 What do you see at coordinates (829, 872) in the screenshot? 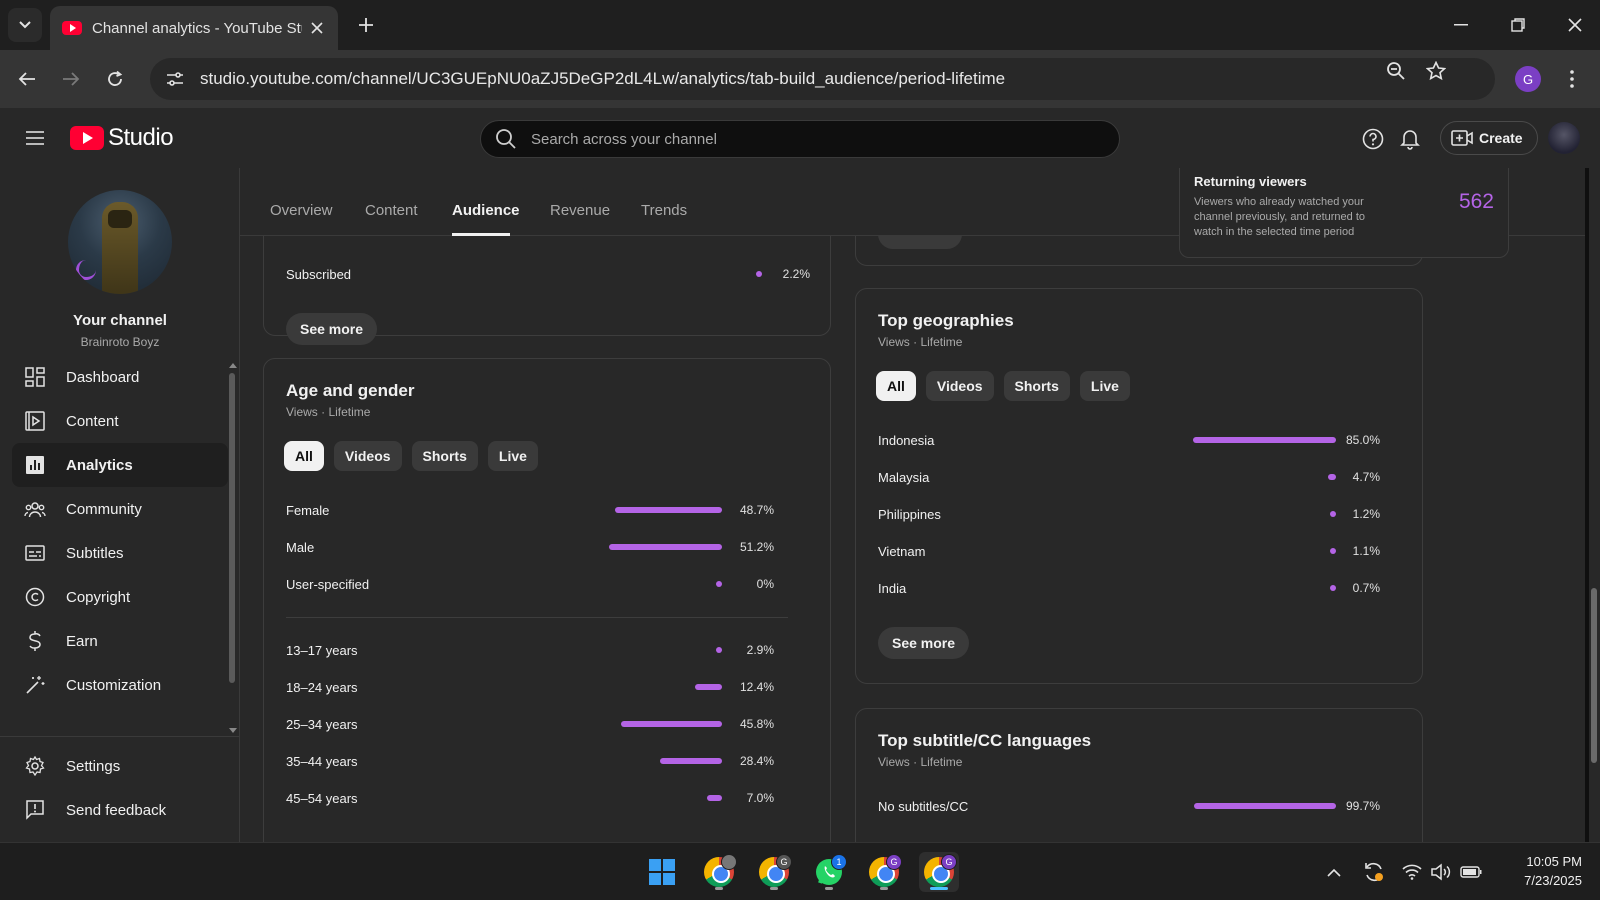
I see `taskbar-whatsapp-app: 1` at bounding box center [829, 872].